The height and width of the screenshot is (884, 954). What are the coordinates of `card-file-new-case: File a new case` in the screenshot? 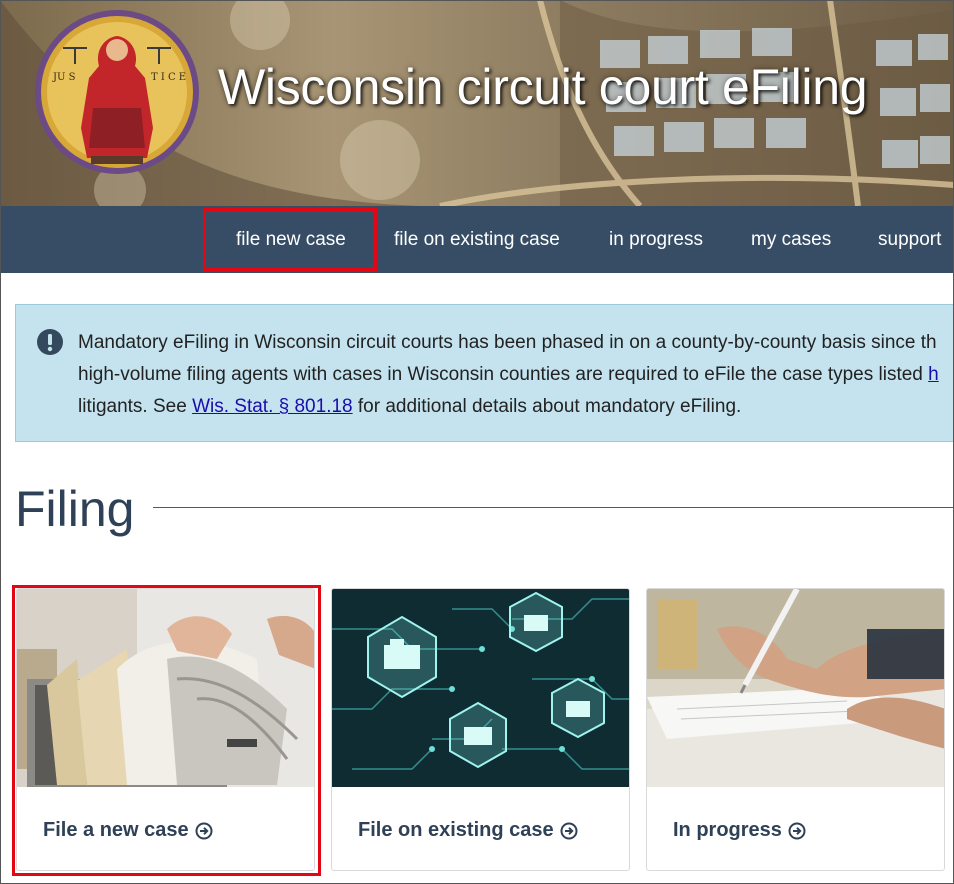 It's located at (165, 729).